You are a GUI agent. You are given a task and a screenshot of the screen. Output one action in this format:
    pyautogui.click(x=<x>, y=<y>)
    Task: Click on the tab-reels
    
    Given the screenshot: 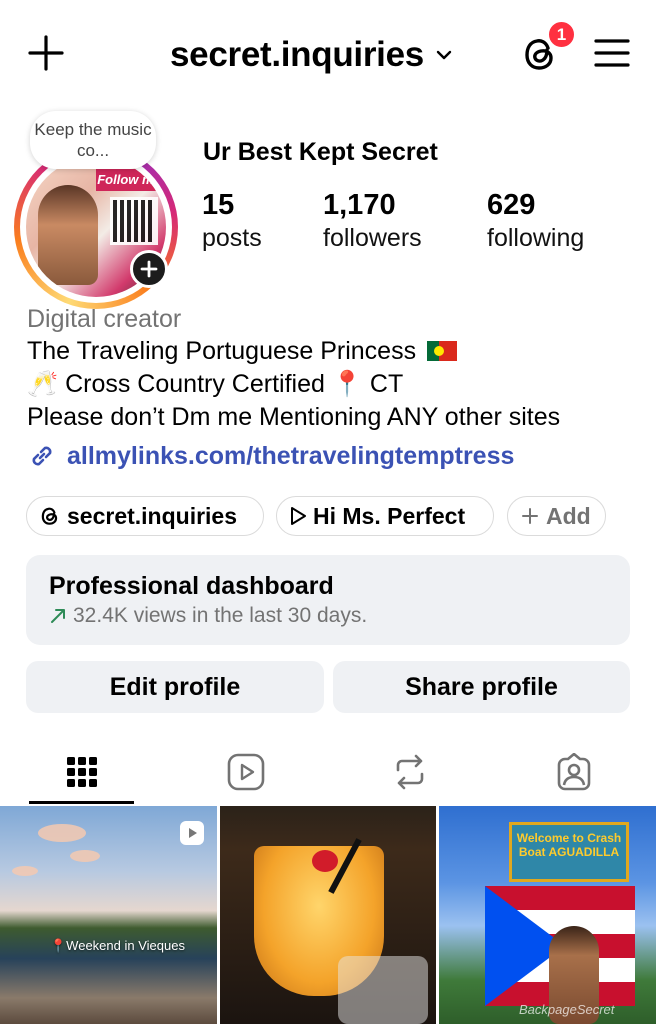 What is the action you would take?
    pyautogui.click(x=246, y=772)
    